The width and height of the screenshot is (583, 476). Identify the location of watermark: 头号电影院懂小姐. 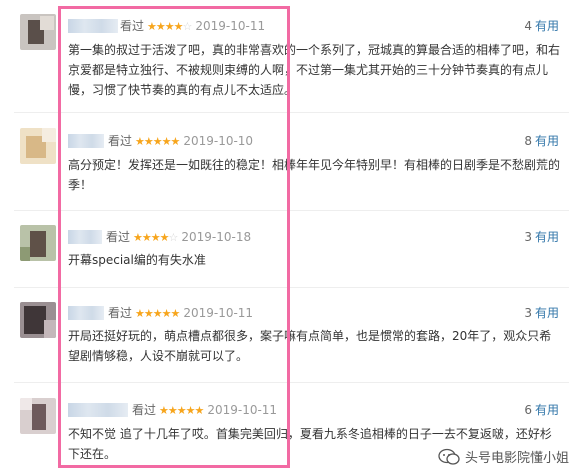
(503, 456).